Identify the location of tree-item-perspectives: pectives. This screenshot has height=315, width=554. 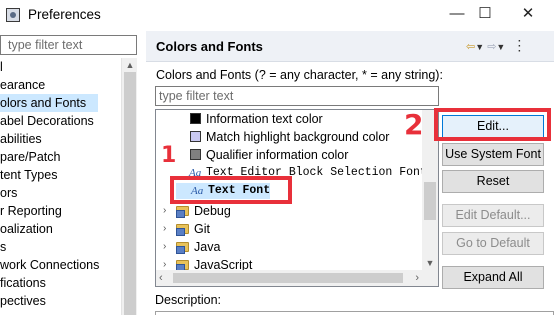
(23, 301).